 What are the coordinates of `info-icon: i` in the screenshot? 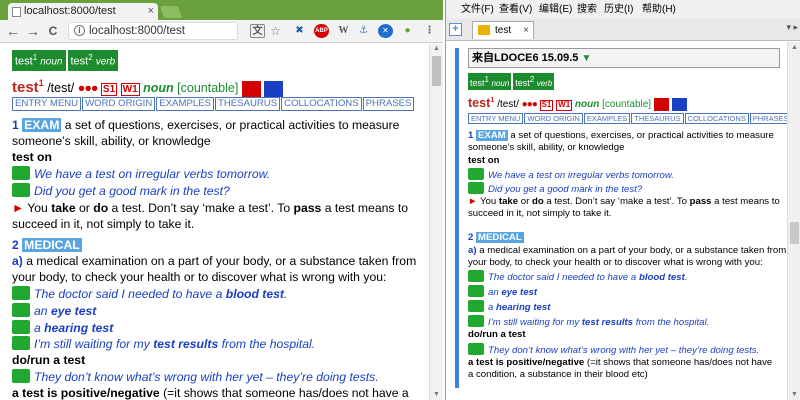 It's located at (79, 30).